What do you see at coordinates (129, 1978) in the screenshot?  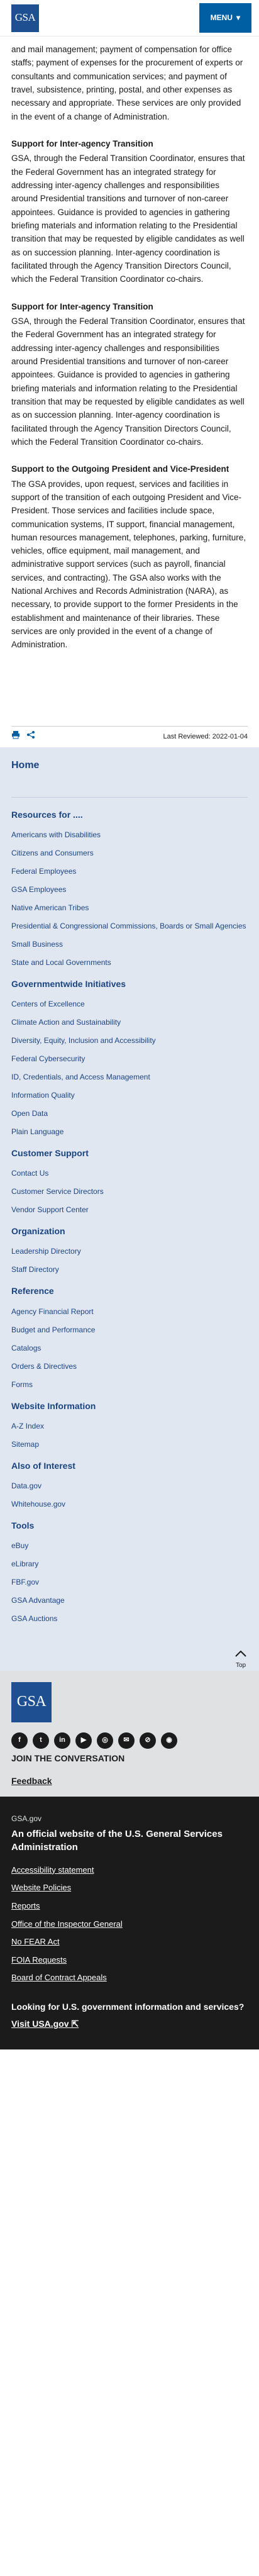 I see `identifier-link: Board of Contract Appeals` at bounding box center [129, 1978].